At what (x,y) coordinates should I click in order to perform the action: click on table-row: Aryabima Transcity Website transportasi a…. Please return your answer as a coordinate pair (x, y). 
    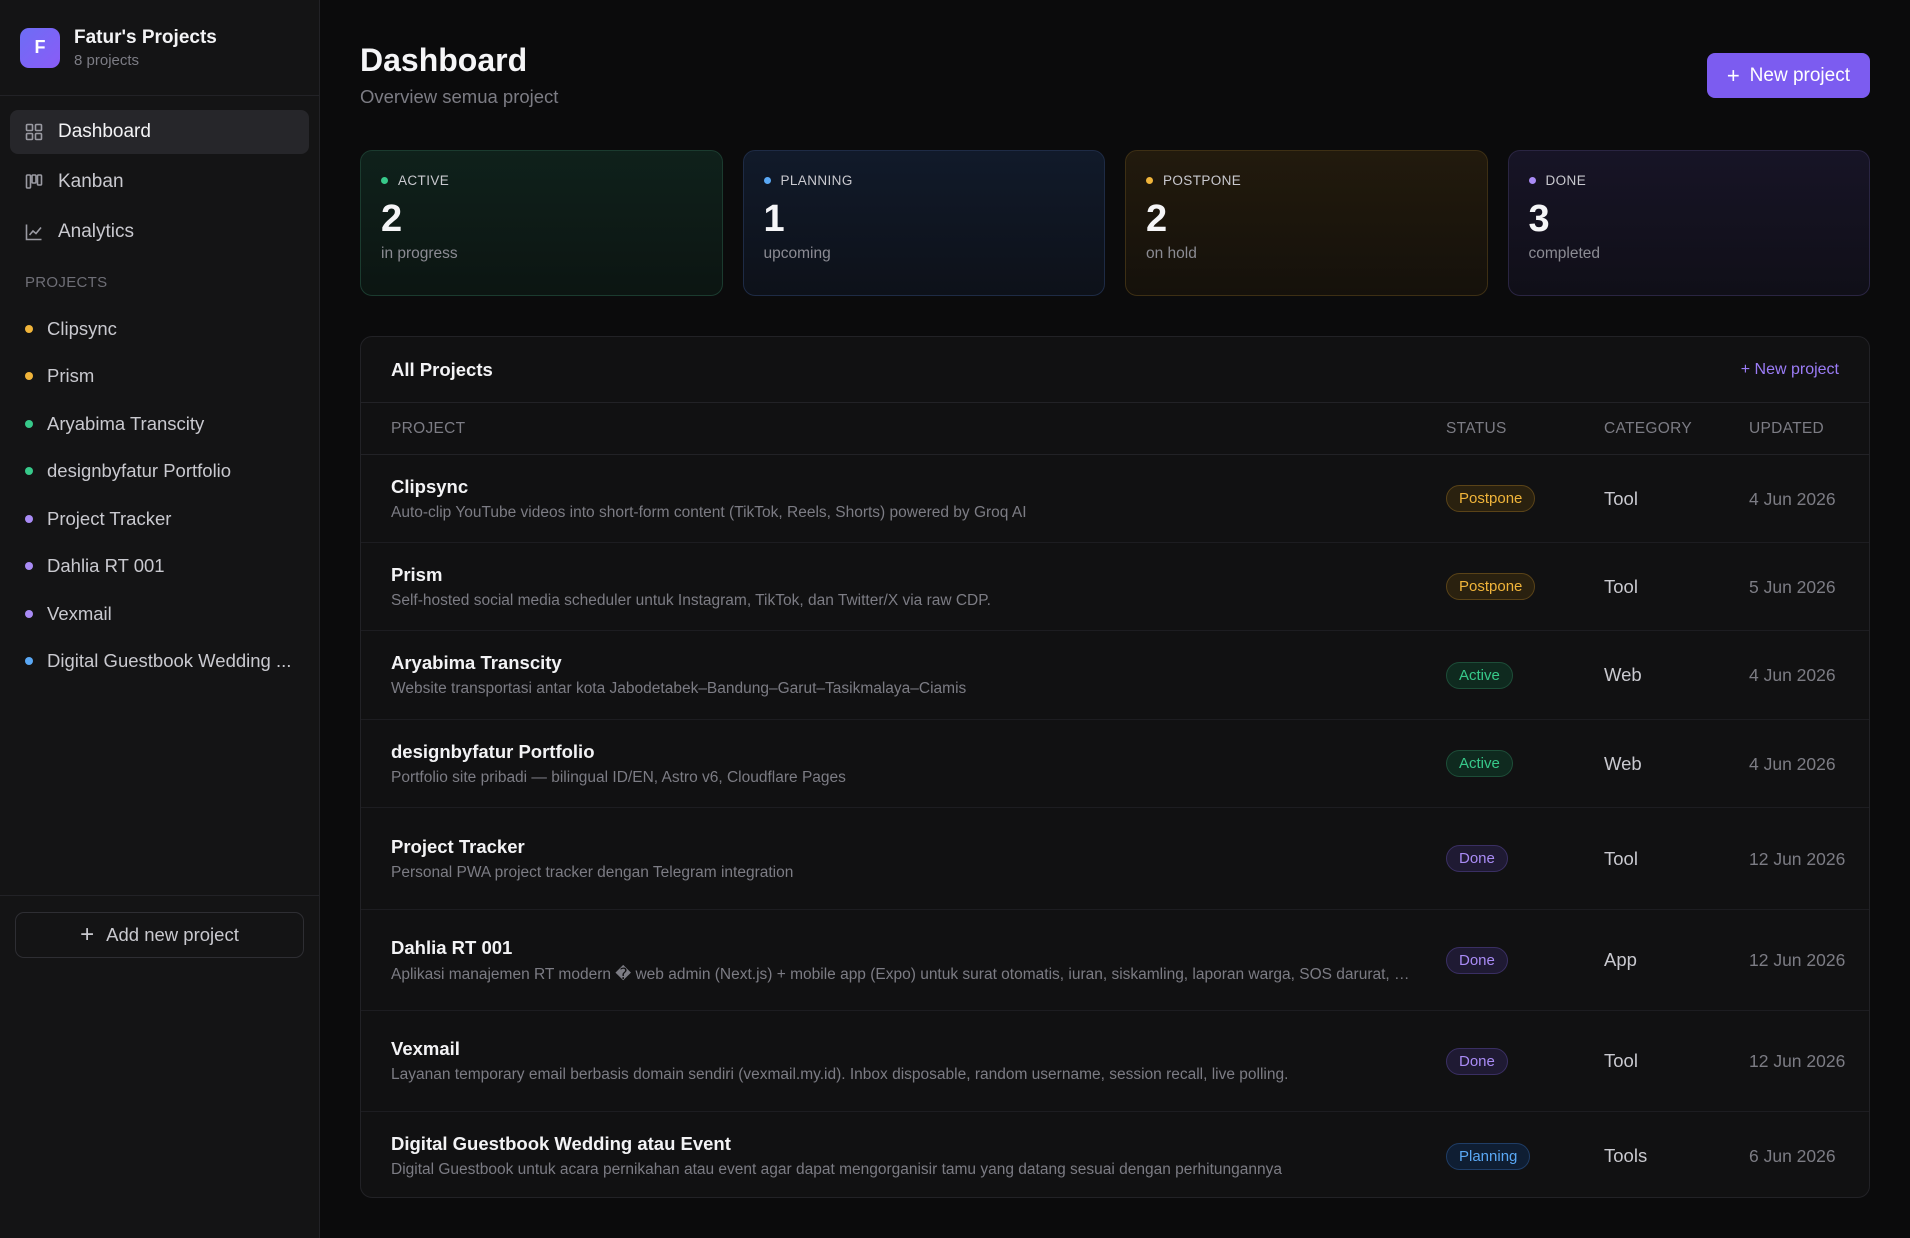
    Looking at the image, I should click on (1115, 675).